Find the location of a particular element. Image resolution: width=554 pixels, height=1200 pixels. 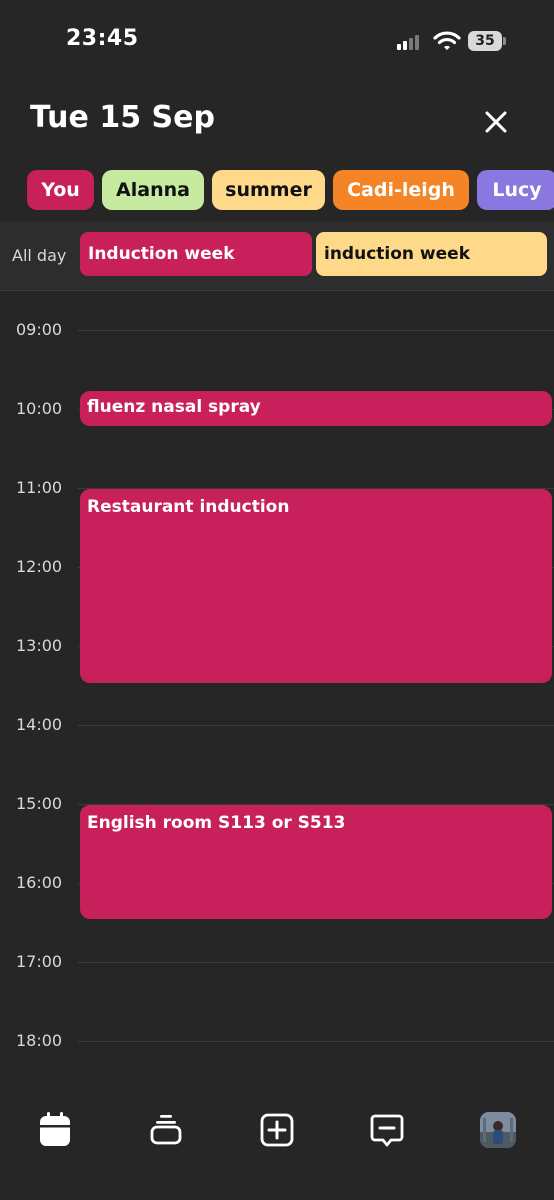

profile-avatar is located at coordinates (498, 1130).